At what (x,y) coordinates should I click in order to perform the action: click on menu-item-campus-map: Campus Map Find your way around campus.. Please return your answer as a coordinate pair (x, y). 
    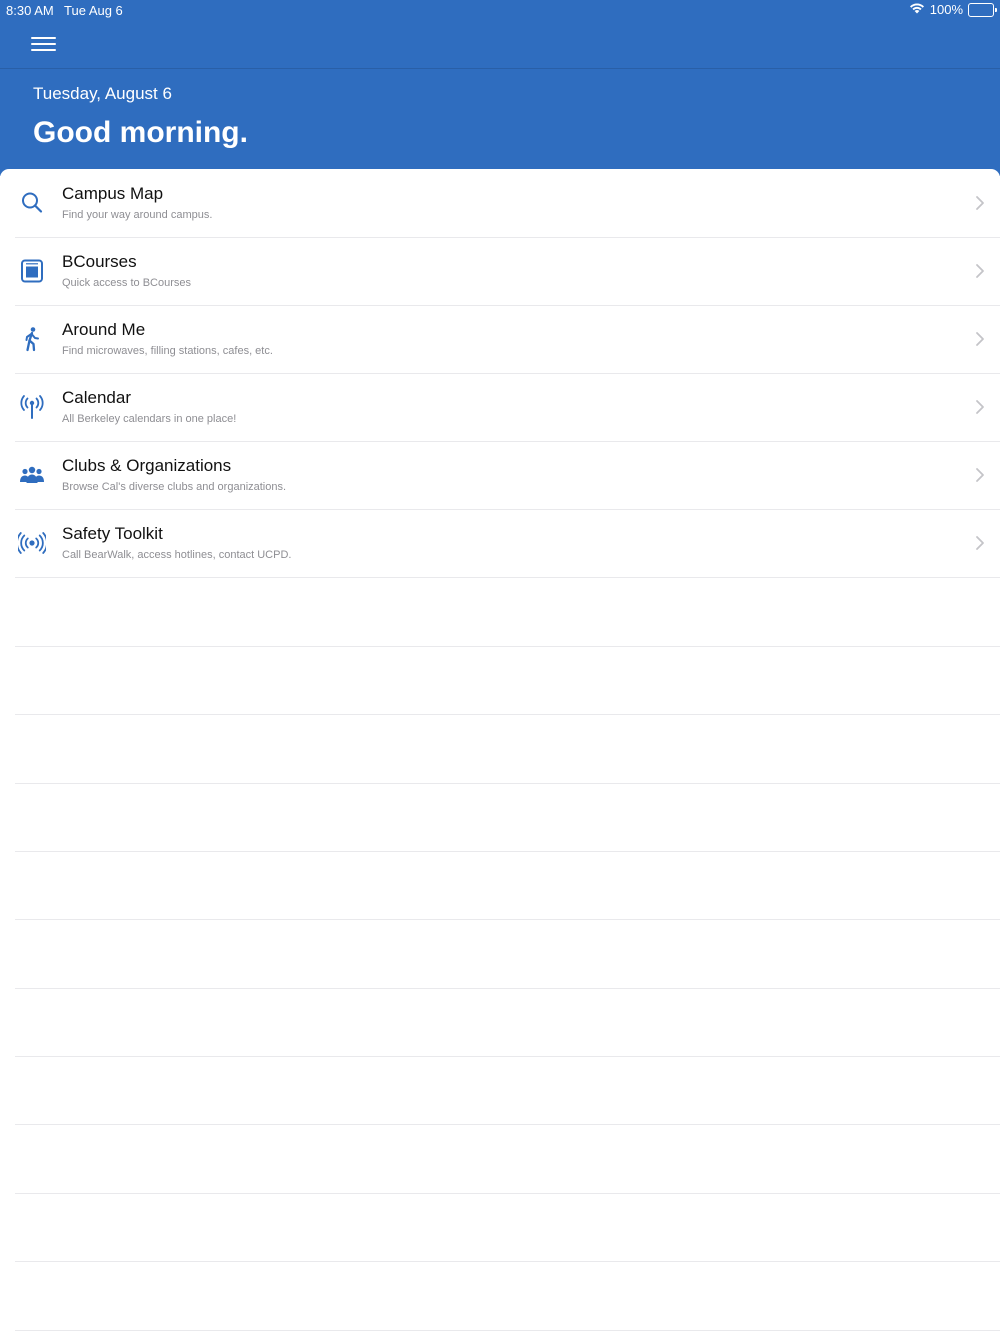
    Looking at the image, I should click on (500, 203).